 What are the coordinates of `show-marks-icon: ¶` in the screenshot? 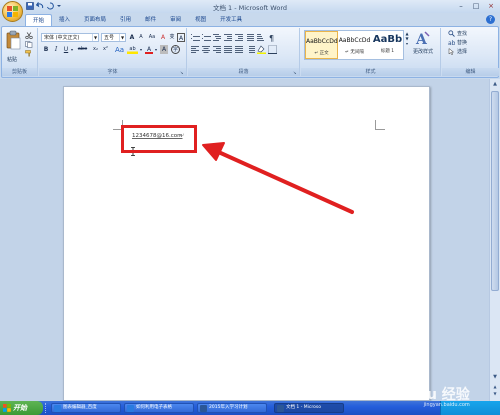 It's located at (272, 38).